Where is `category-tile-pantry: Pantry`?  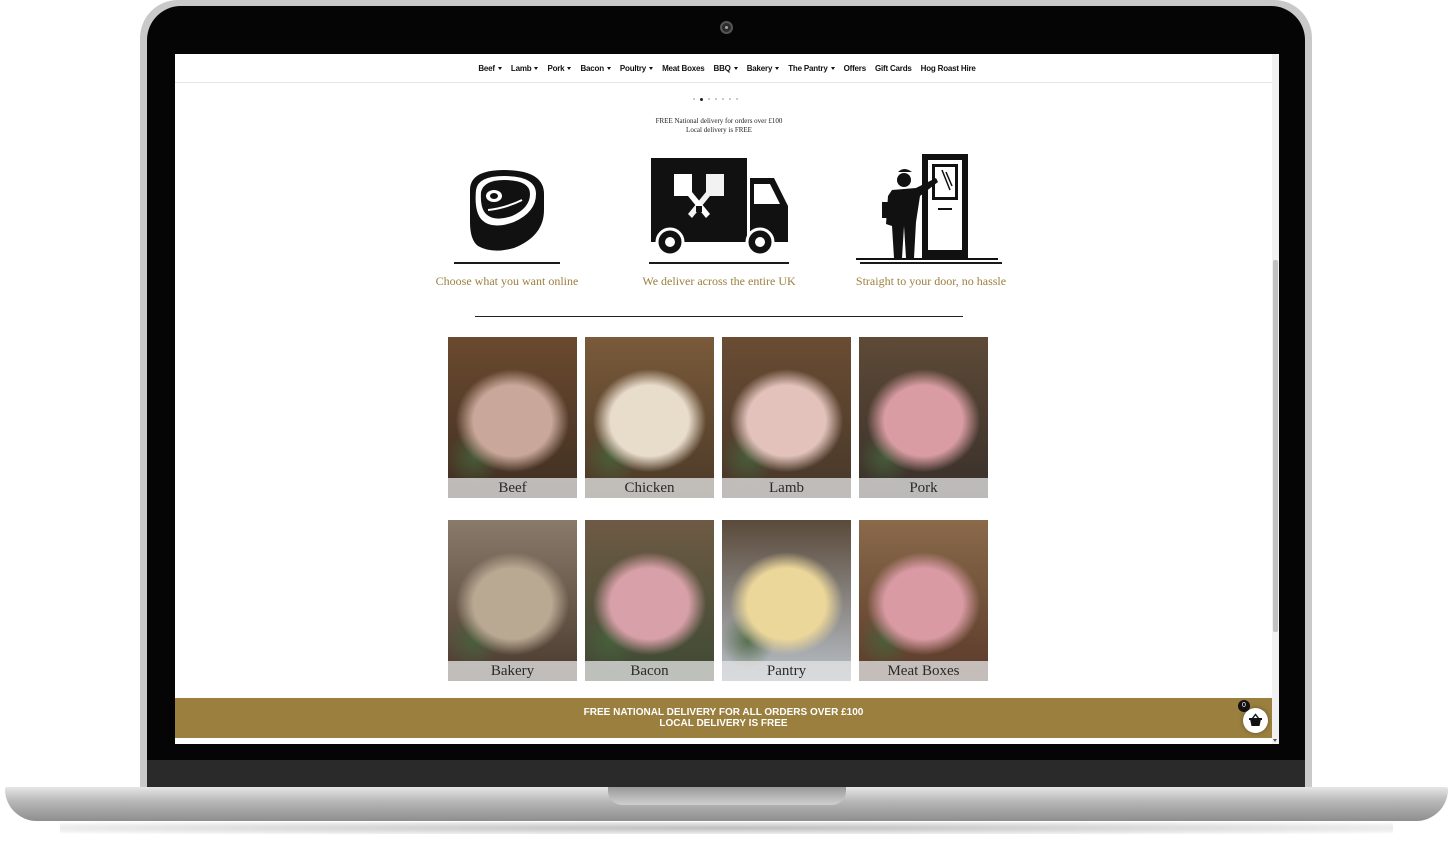
category-tile-pantry: Pantry is located at coordinates (786, 600).